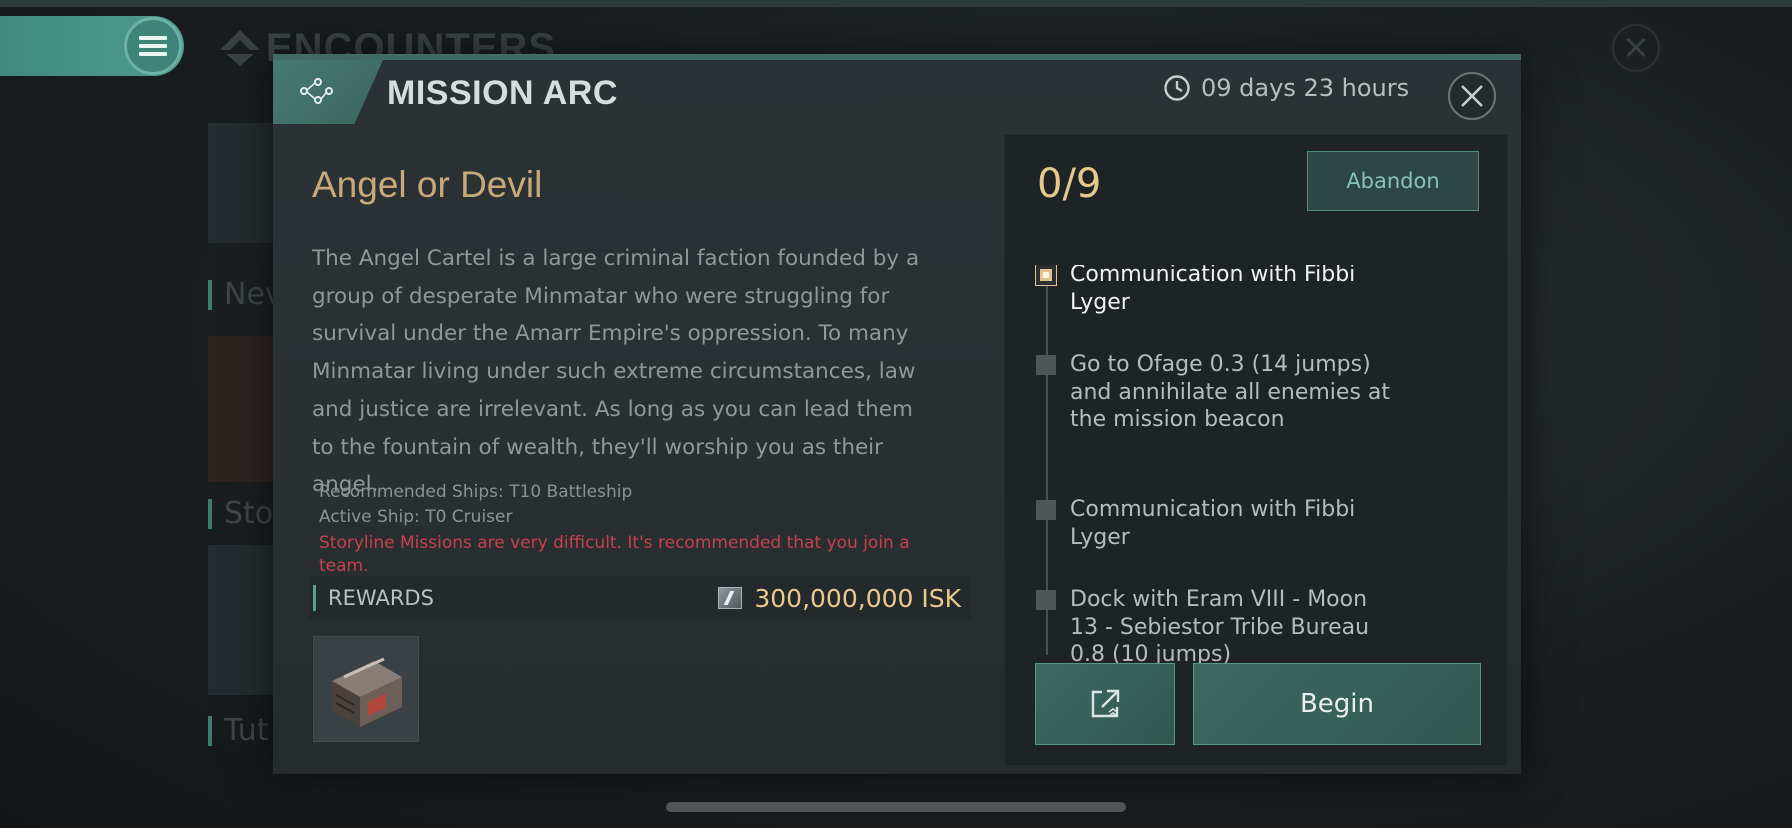 Image resolution: width=1792 pixels, height=828 pixels. I want to click on mission-arc-icon, so click(316, 91).